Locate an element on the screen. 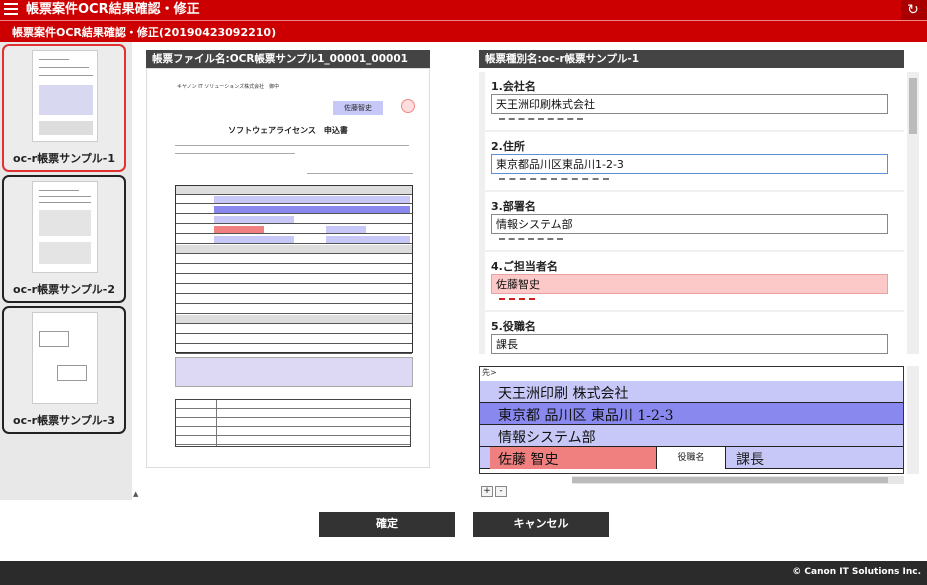  breadcrumb-text: 帳票案件OCR結果確認・修正(20190423092210) is located at coordinates (144, 32).